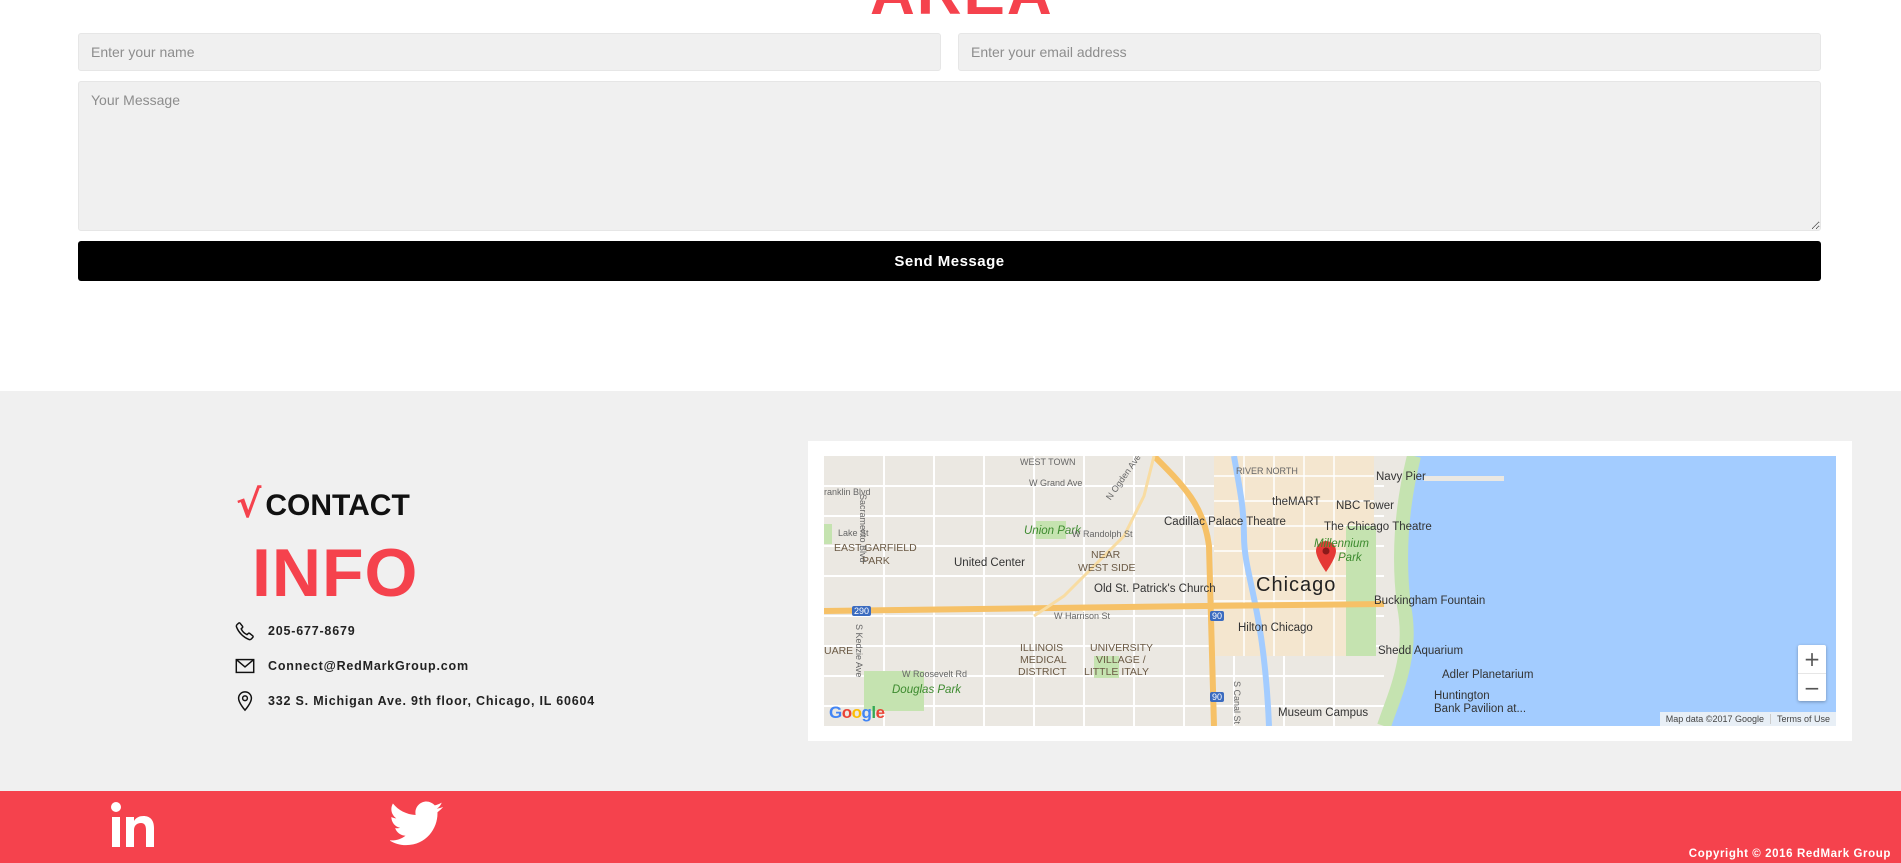 This screenshot has width=1901, height=863. I want to click on email-input, so click(1389, 52).